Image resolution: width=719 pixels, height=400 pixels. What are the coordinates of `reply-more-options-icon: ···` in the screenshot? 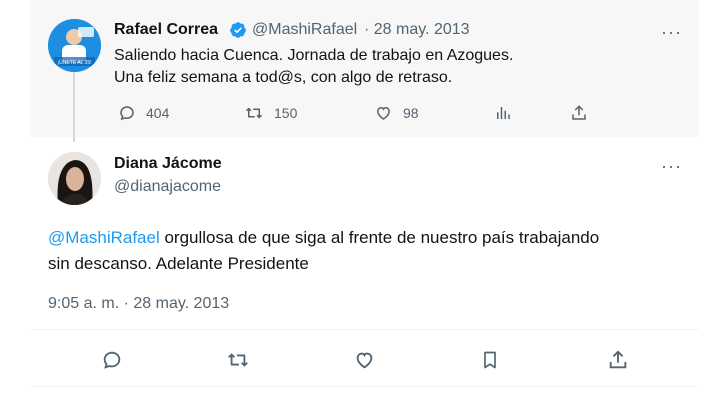 It's located at (671, 166).